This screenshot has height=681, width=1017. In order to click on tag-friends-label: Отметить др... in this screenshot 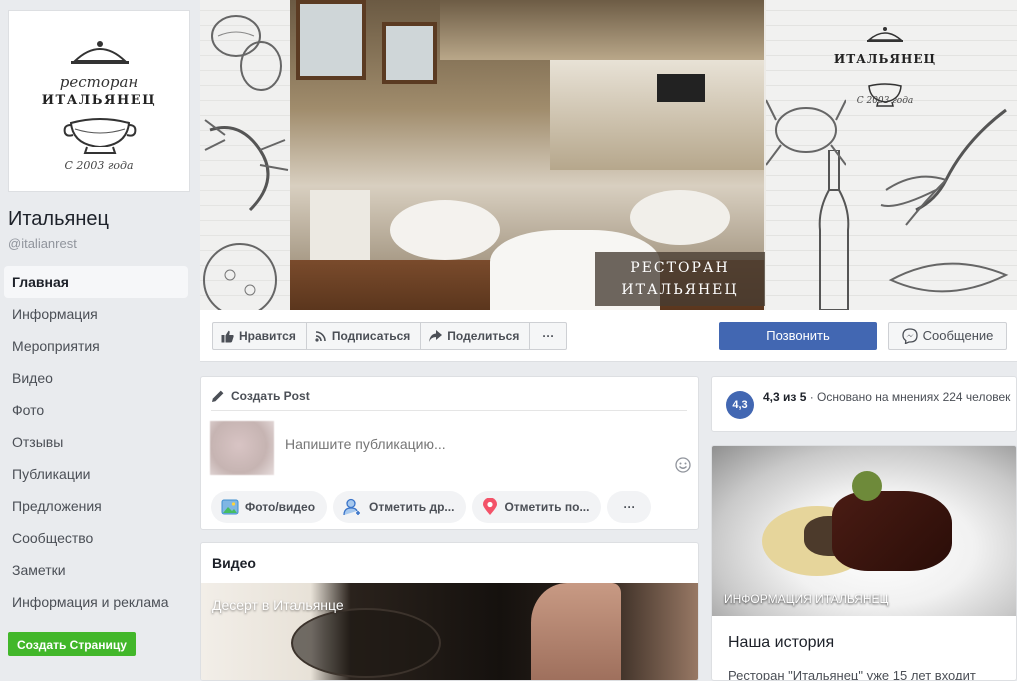, I will do `click(412, 507)`.